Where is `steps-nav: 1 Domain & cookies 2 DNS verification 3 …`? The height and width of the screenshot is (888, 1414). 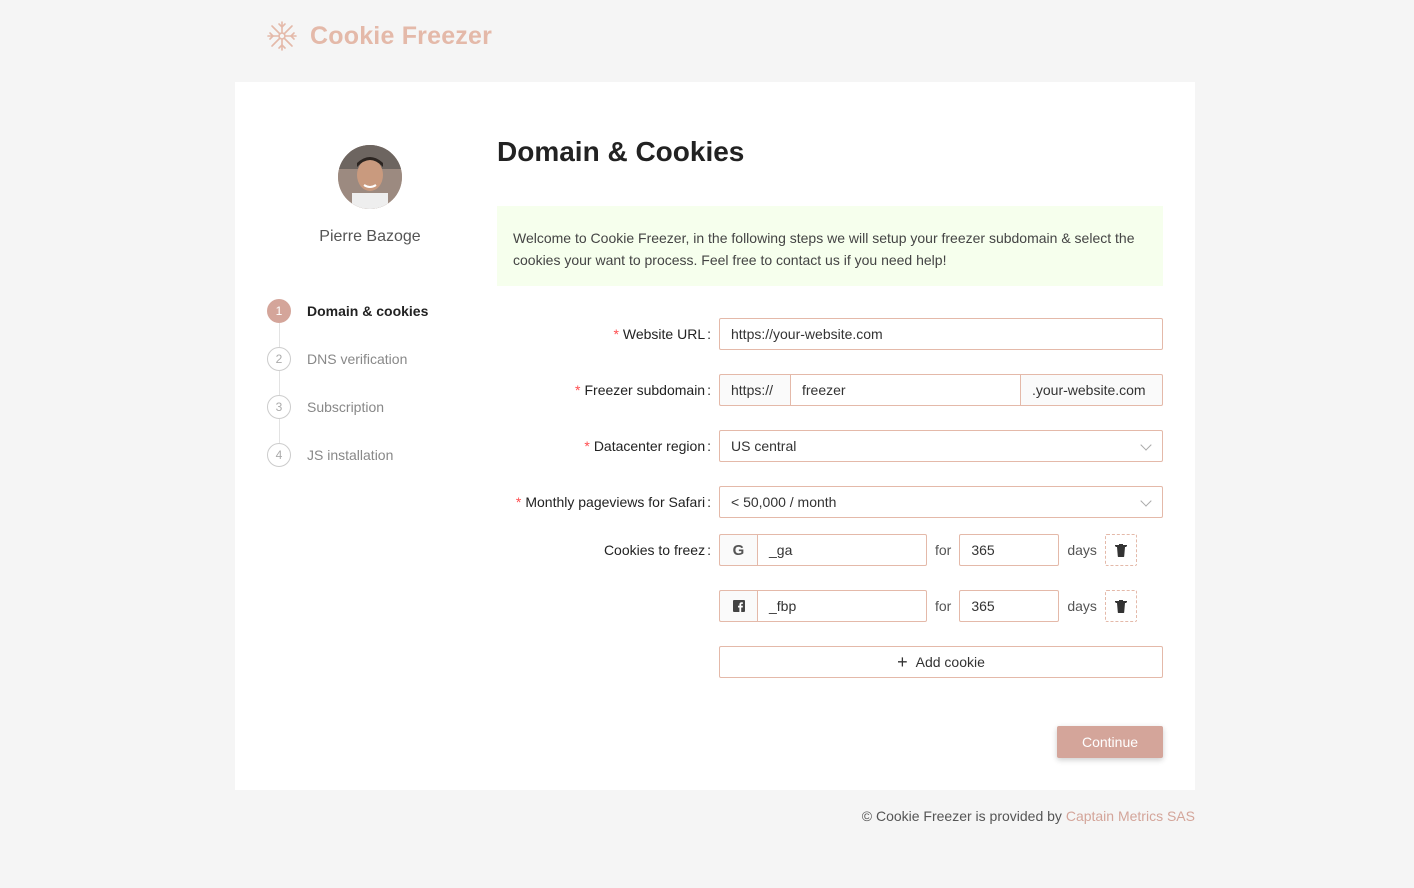
steps-nav: 1 Domain & cookies 2 DNS verification 3 … is located at coordinates (377, 395).